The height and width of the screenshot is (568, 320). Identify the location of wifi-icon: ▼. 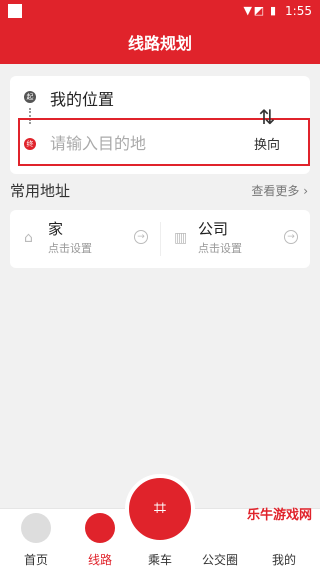
(247, 10).